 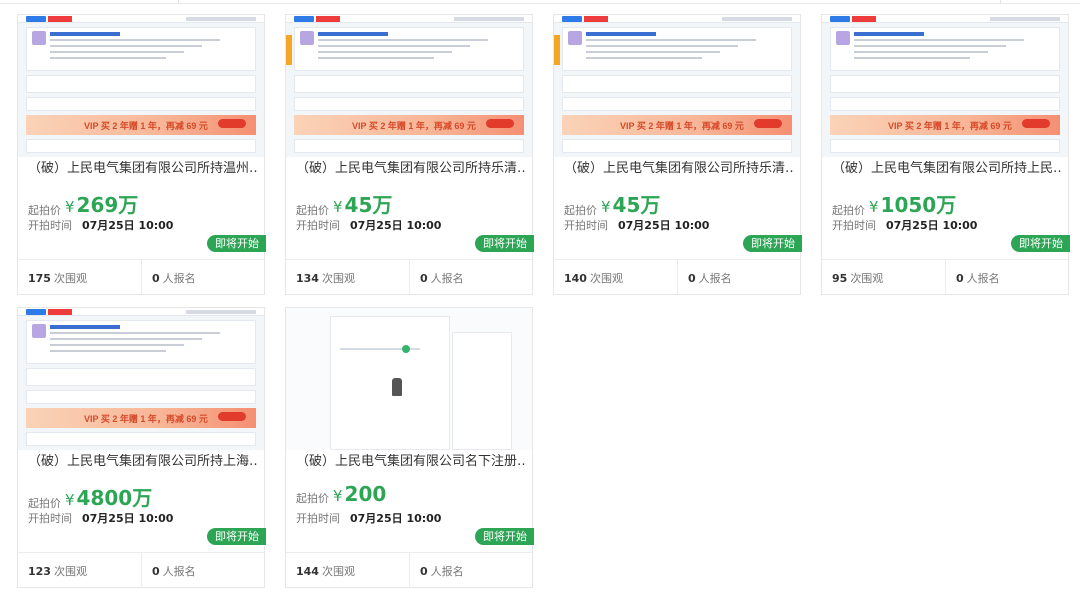 What do you see at coordinates (57, 278) in the screenshot?
I see `view-count: 175 次围观` at bounding box center [57, 278].